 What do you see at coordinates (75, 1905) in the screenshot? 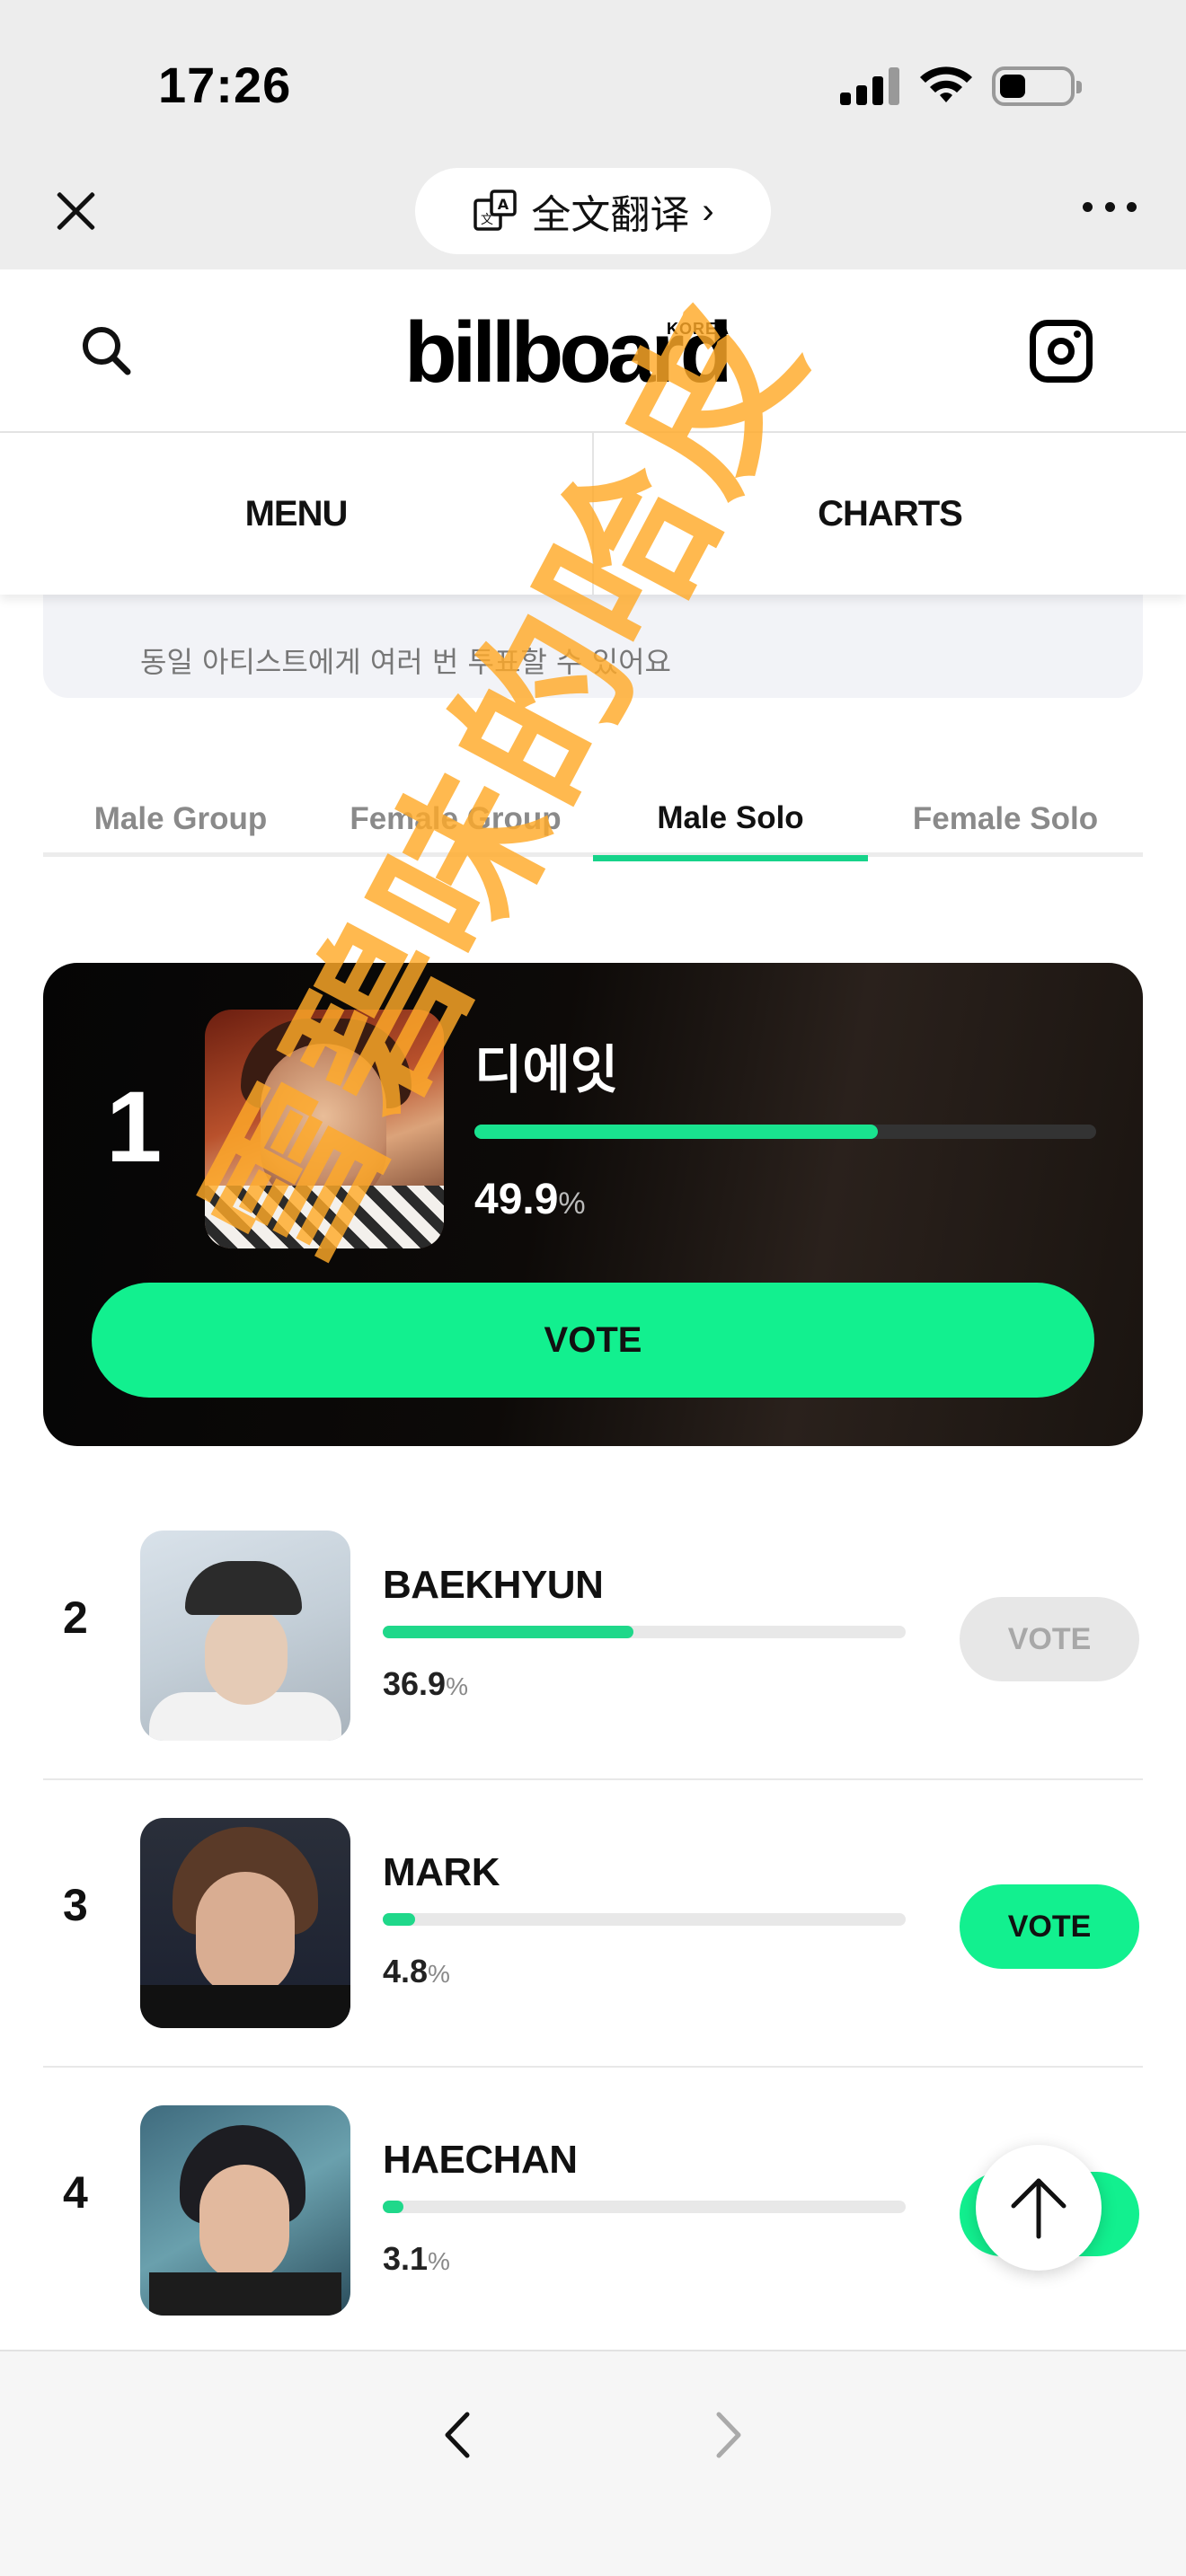
I see `rank-number: 3` at bounding box center [75, 1905].